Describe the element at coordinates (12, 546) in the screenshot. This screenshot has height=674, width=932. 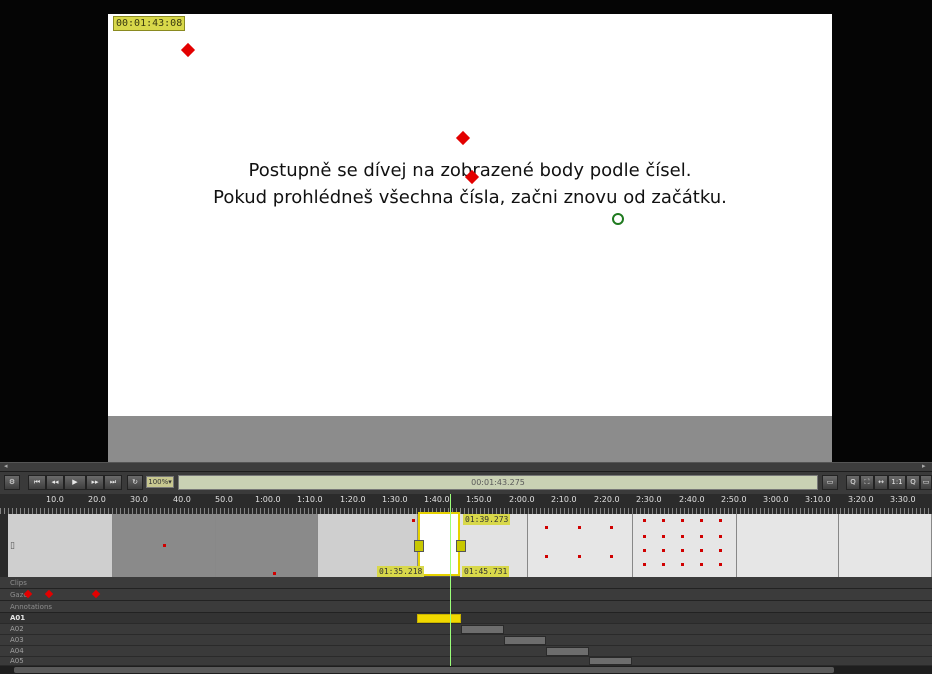
I see `strip-scroll-handle-icon: ▯` at that location.